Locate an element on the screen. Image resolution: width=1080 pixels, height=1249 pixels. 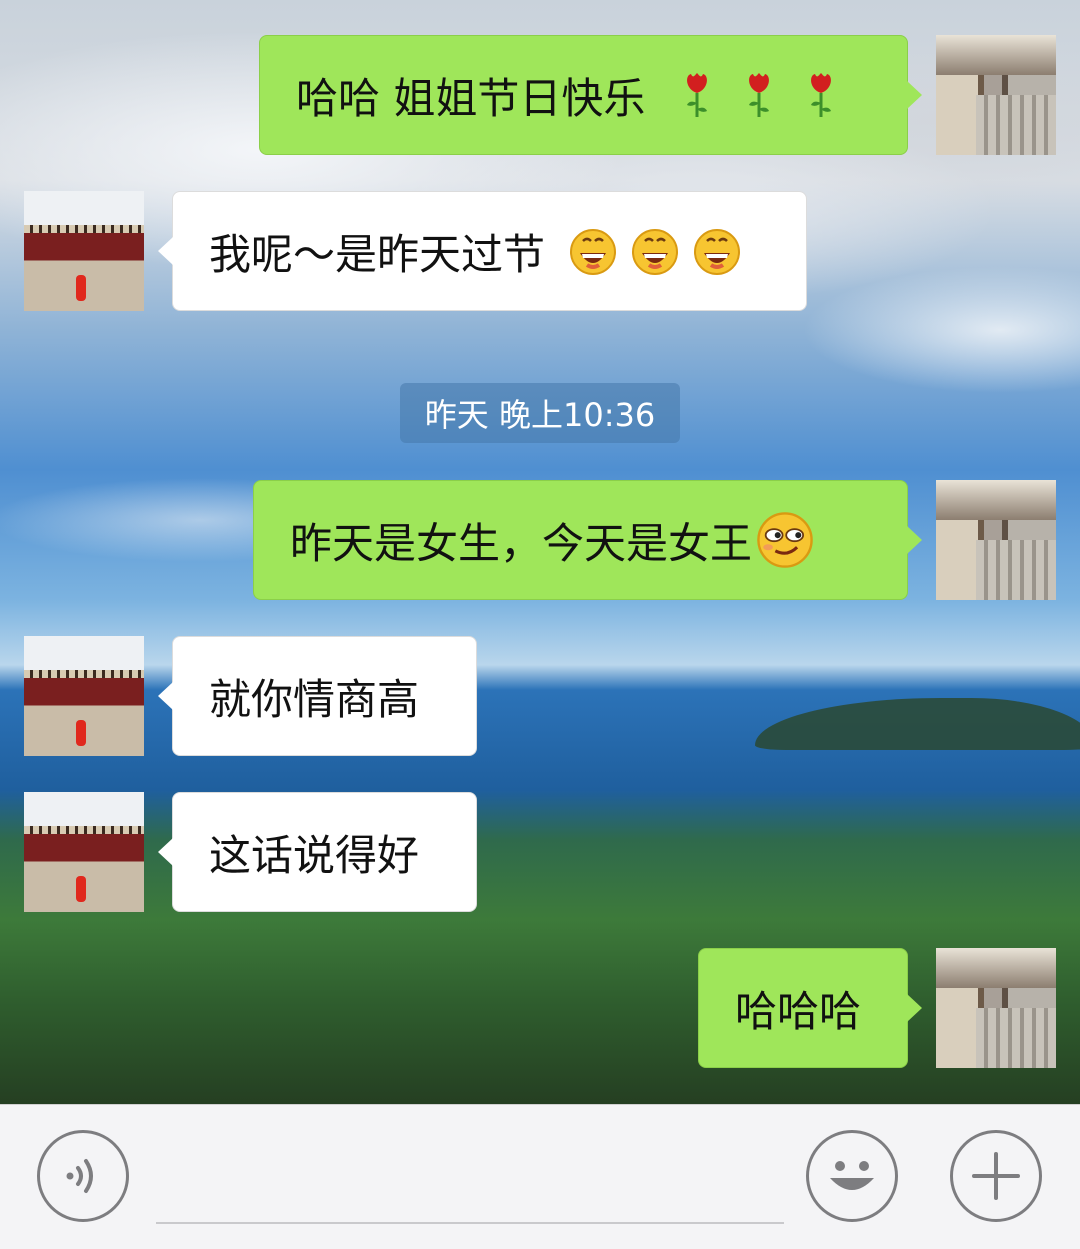
message-row-received: 我呢～是昨天过节 is located at coordinates (540, 251).